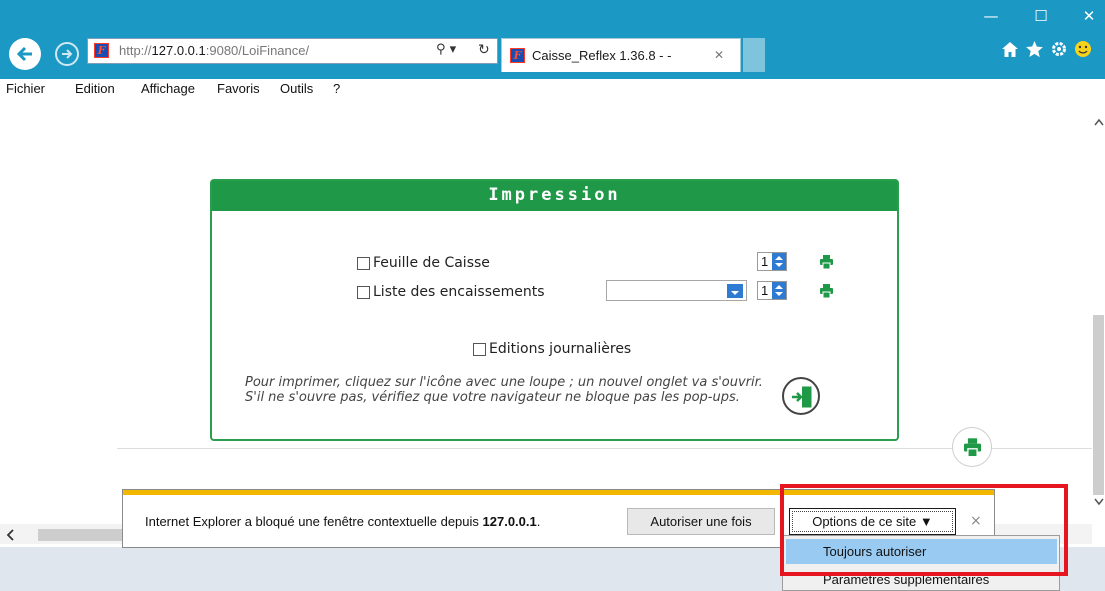 Image resolution: width=1105 pixels, height=591 pixels. I want to click on panel-header: Impression, so click(554, 196).